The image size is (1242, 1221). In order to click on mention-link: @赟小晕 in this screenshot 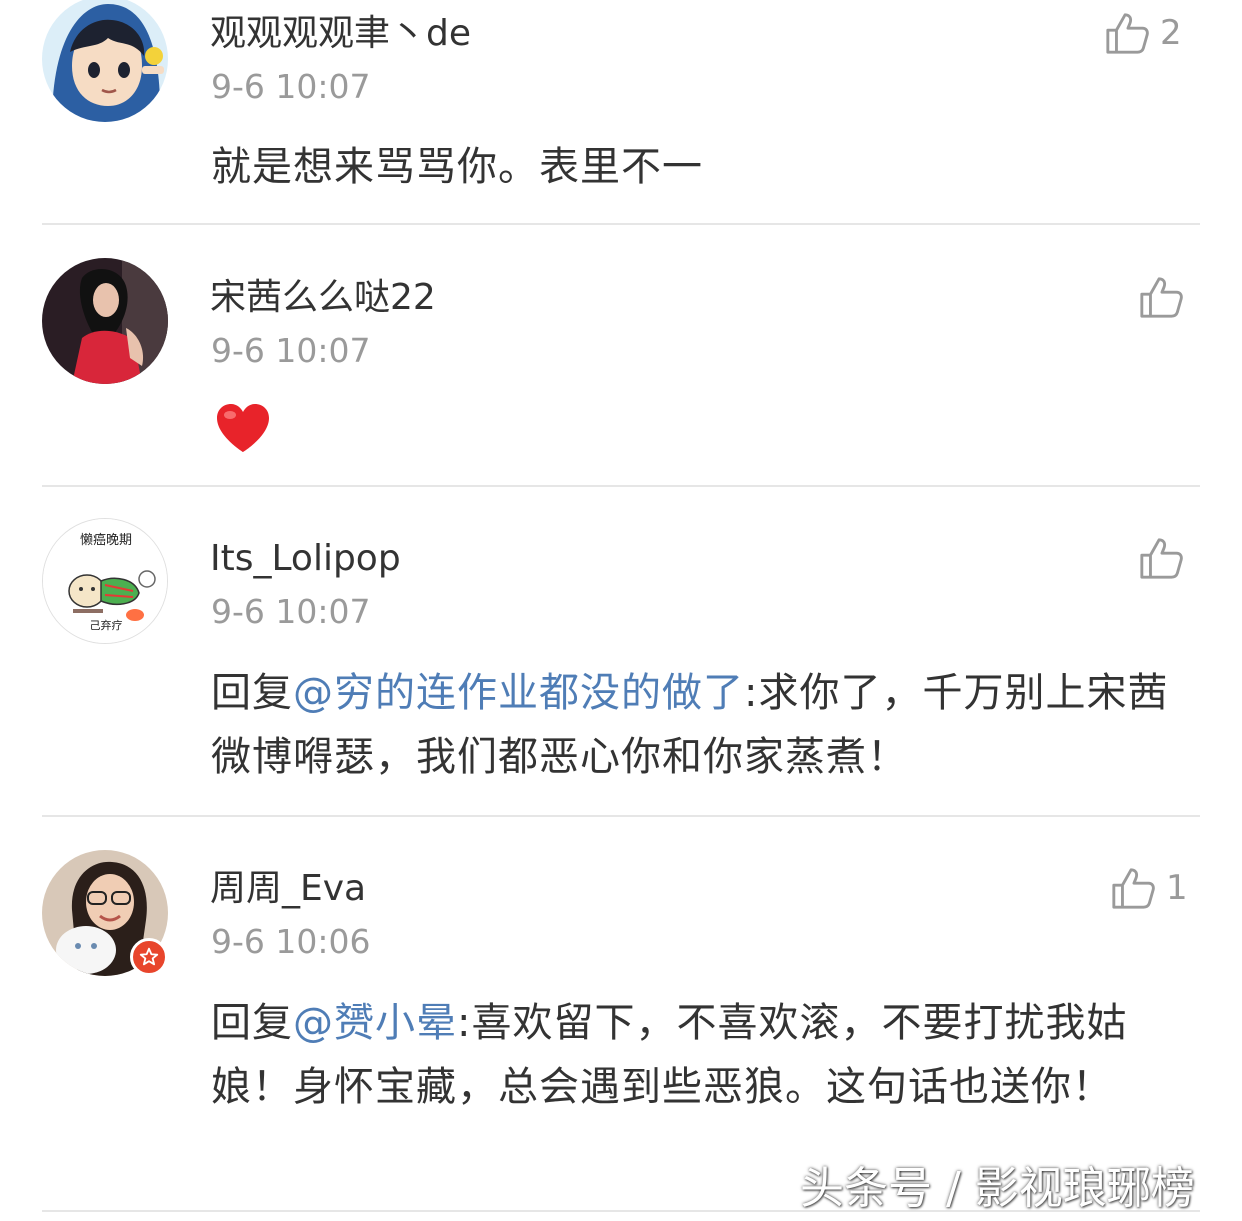, I will do `click(375, 1023)`.